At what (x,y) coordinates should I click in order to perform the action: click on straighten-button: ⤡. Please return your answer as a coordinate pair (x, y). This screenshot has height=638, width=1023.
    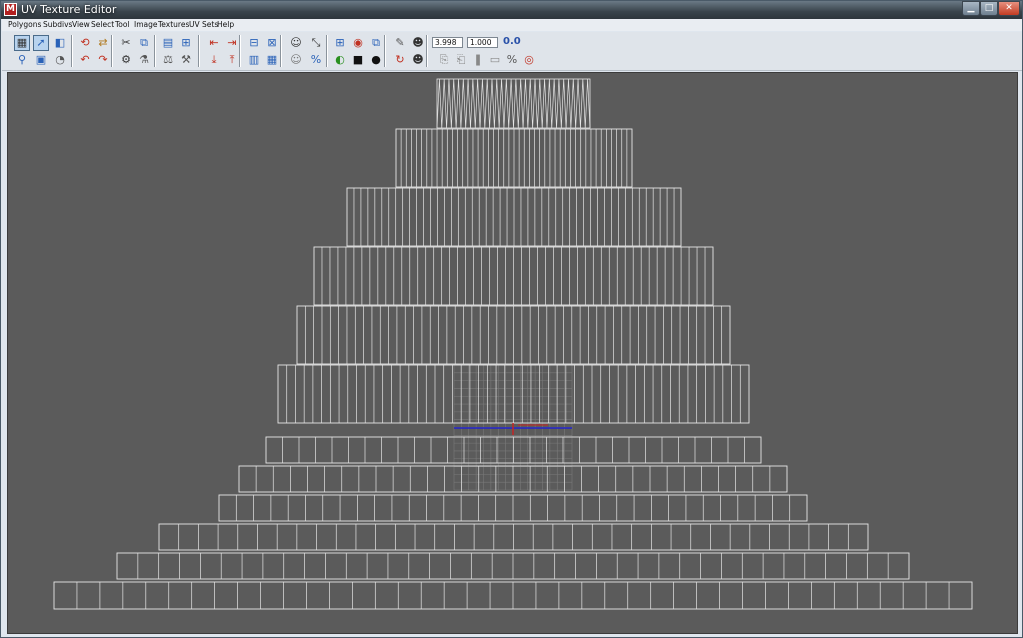
    Looking at the image, I should click on (316, 43).